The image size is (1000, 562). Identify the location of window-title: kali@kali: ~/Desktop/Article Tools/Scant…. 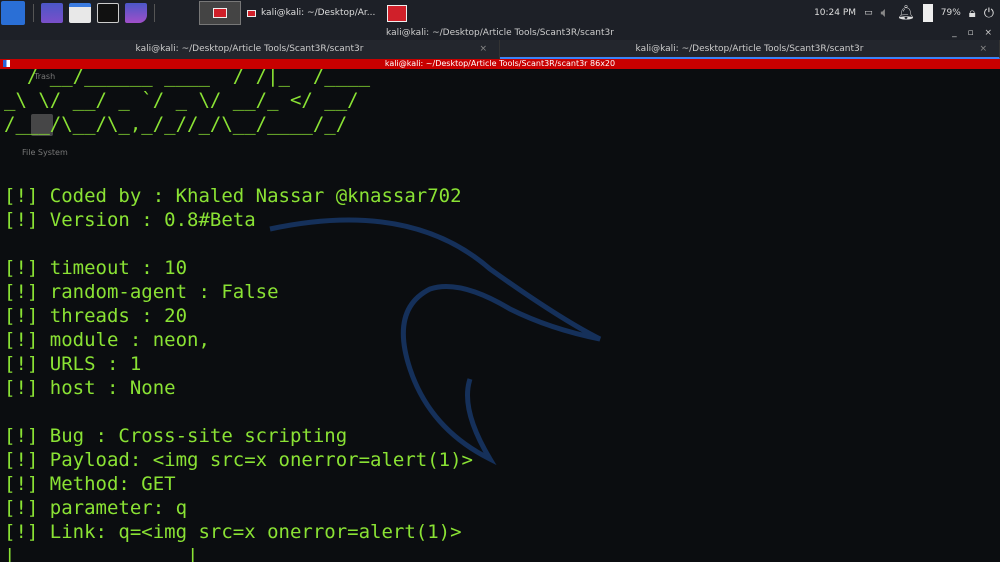
(500, 33).